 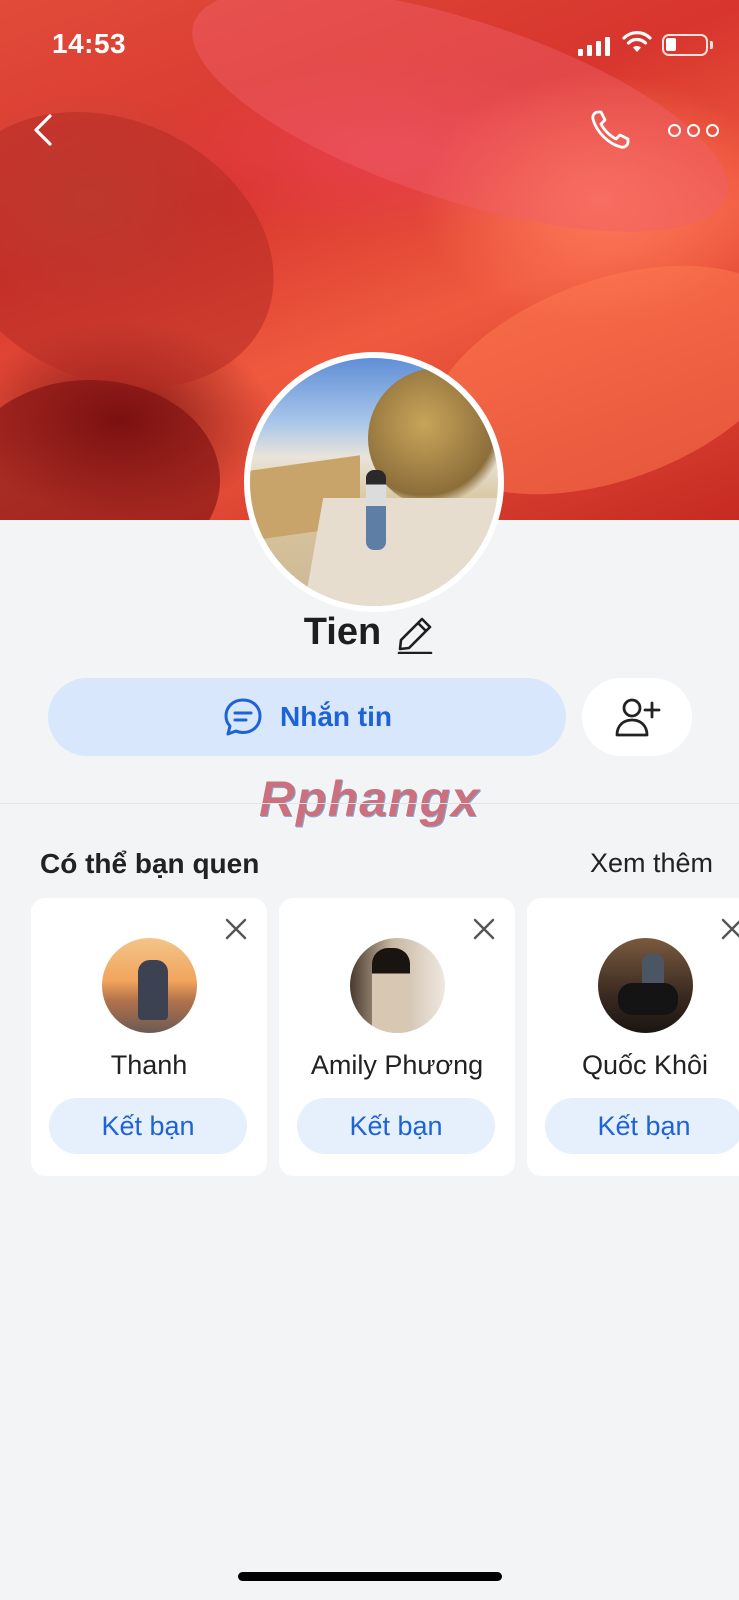 What do you see at coordinates (336, 716) in the screenshot?
I see `message-label: Nhắn tin` at bounding box center [336, 716].